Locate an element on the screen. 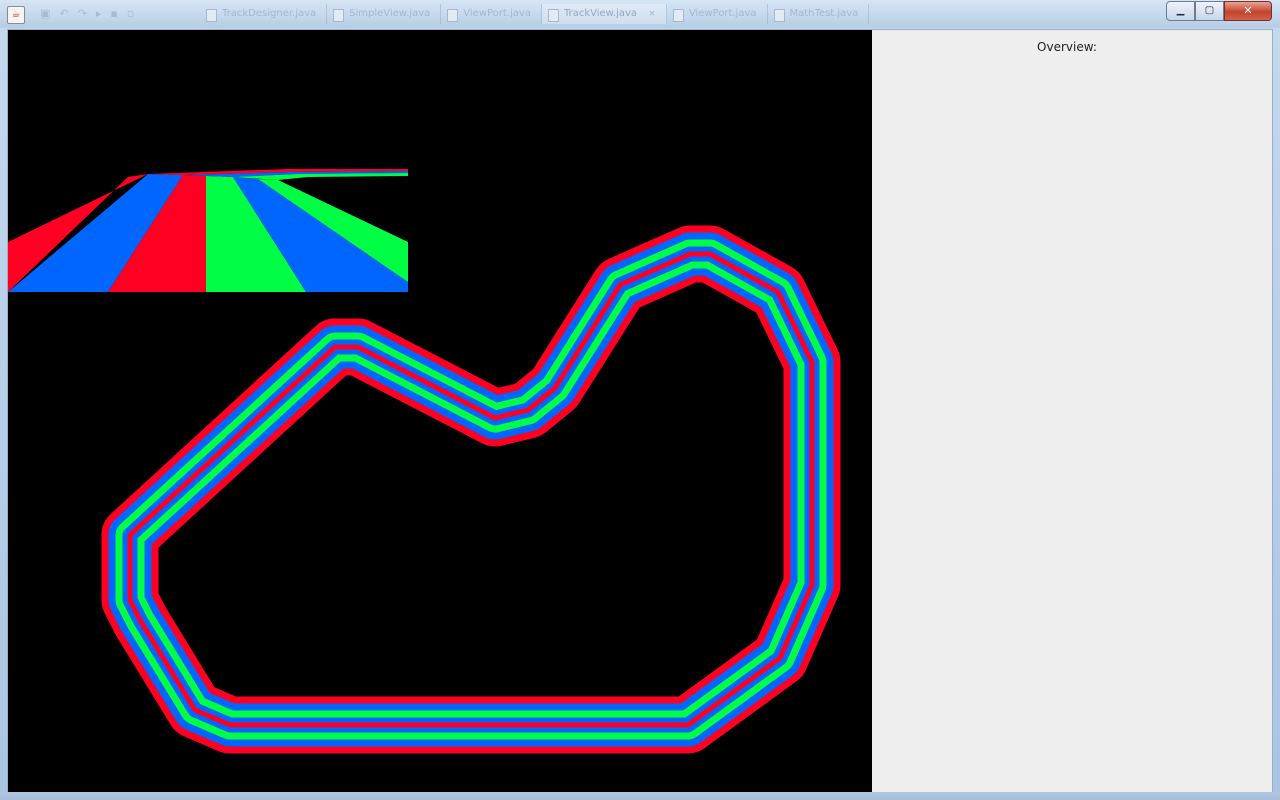  tab-simpleview: SimpleView.java is located at coordinates (384, 14).